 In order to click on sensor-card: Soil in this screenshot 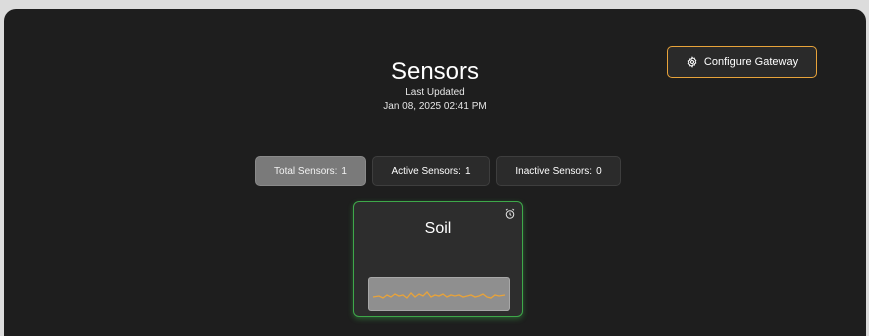, I will do `click(438, 259)`.